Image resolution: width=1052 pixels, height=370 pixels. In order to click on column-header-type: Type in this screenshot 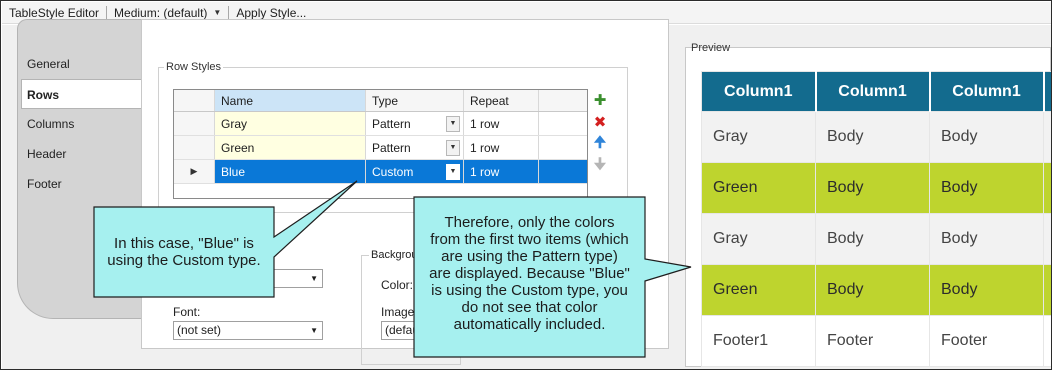, I will do `click(415, 100)`.